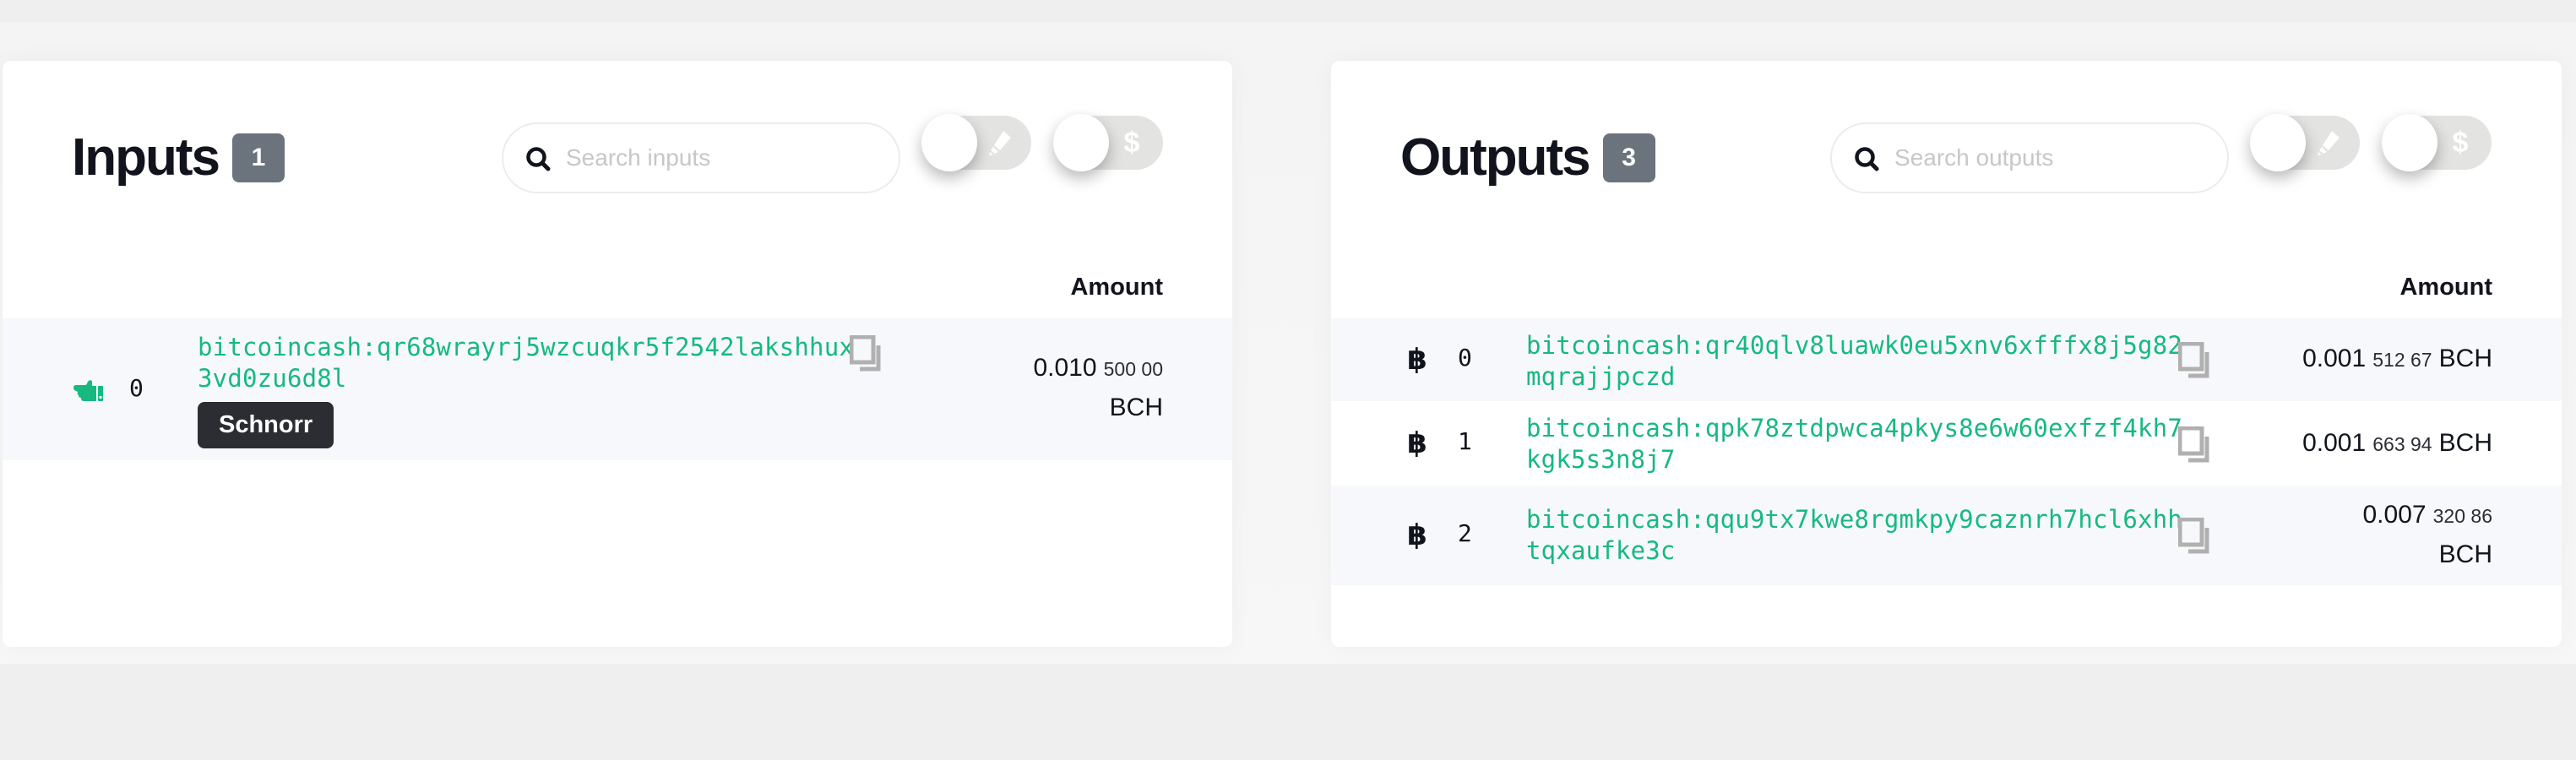 This screenshot has width=2576, height=760. I want to click on input-amount: 0.010 500 00 BCH, so click(1079, 388).